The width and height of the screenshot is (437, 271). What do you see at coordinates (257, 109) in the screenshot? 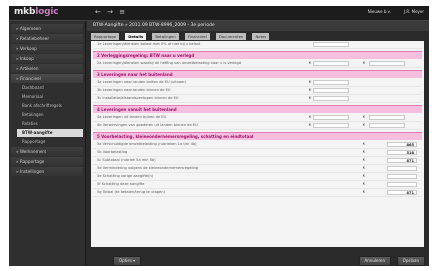
I see `section-header: 4 Leveringen vanuit het buitenland` at bounding box center [257, 109].